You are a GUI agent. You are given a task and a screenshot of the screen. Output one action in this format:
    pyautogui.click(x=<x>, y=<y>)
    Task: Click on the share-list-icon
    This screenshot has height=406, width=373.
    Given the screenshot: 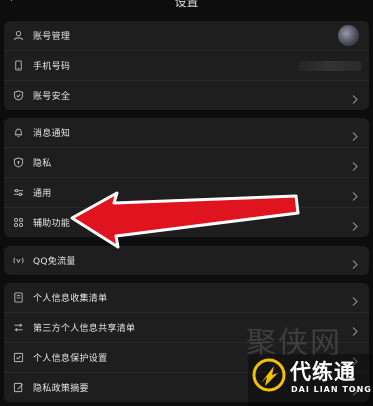 What is the action you would take?
    pyautogui.click(x=18, y=328)
    